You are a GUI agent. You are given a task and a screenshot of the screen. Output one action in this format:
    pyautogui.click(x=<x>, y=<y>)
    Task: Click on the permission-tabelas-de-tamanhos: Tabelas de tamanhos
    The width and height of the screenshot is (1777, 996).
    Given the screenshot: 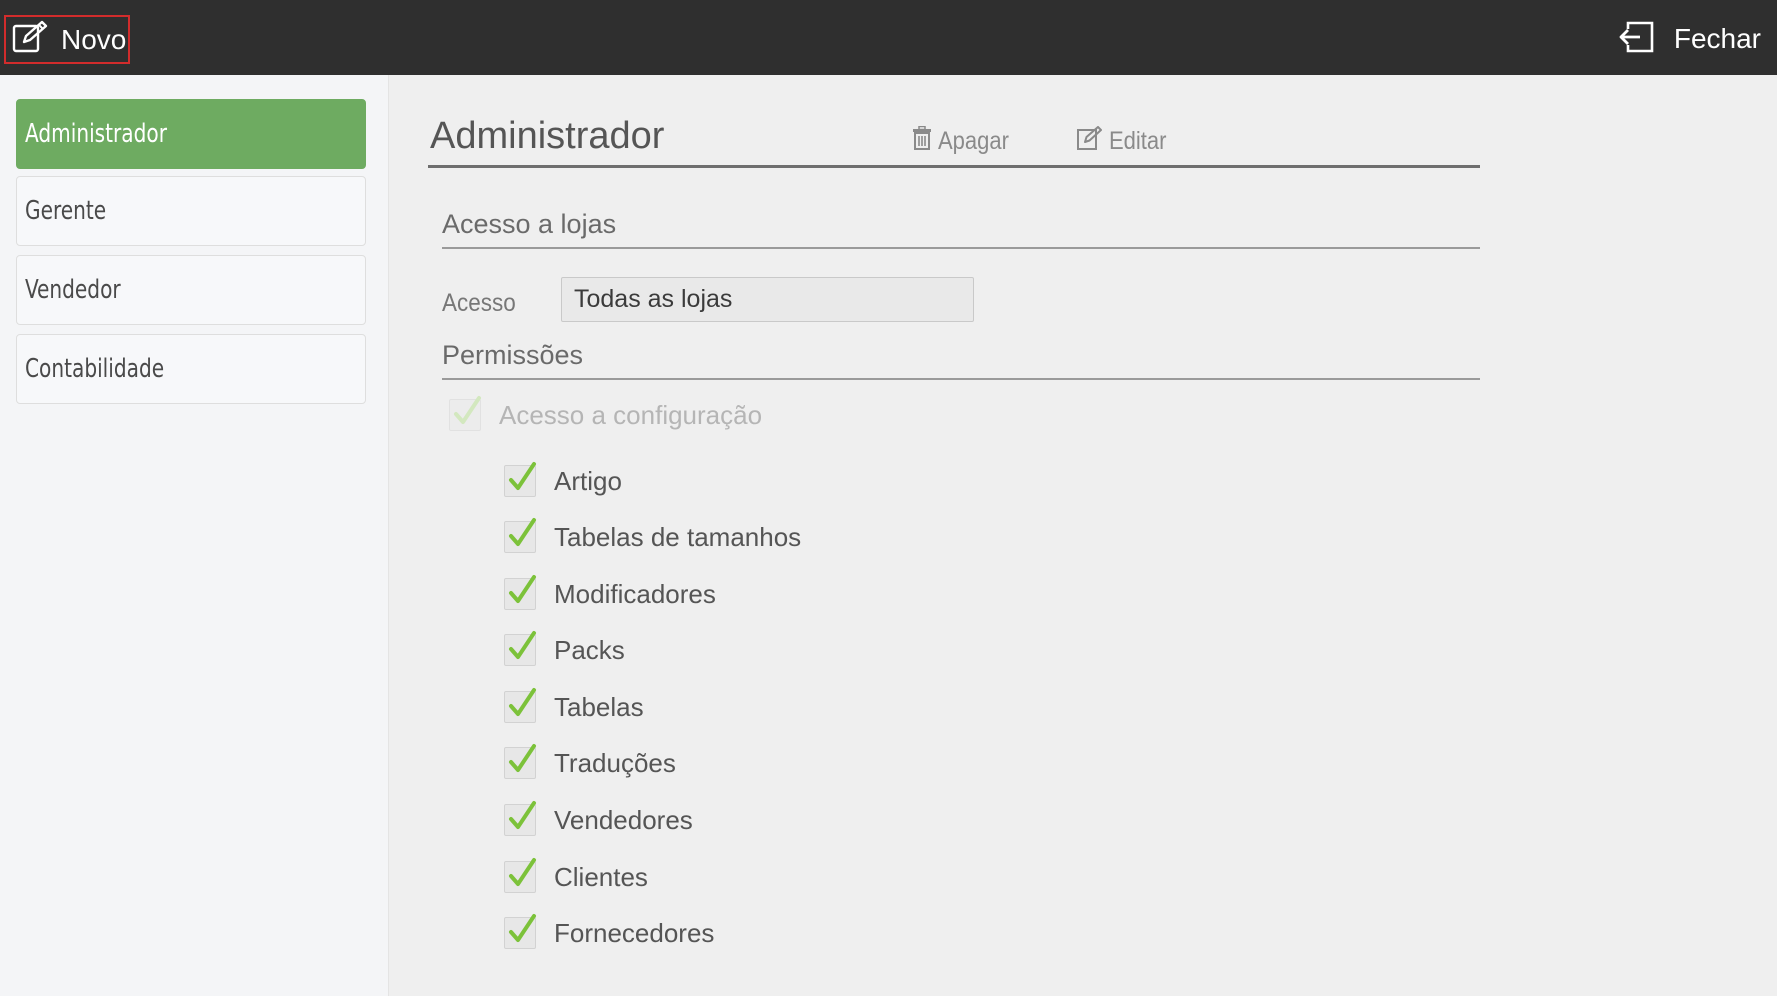 What is the action you would take?
    pyautogui.click(x=652, y=537)
    